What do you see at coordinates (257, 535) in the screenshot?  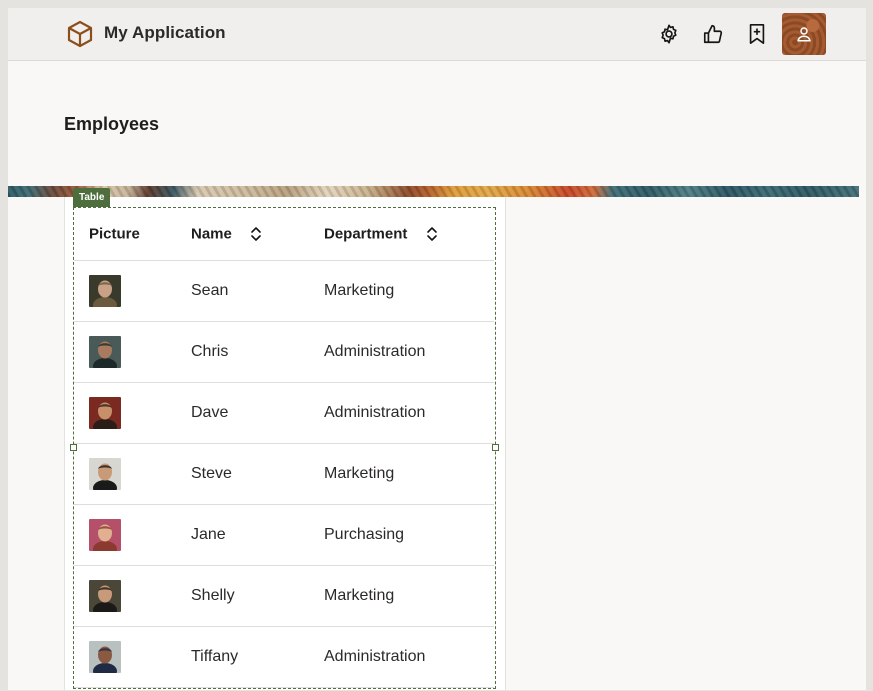 I see `name-cell: Jane` at bounding box center [257, 535].